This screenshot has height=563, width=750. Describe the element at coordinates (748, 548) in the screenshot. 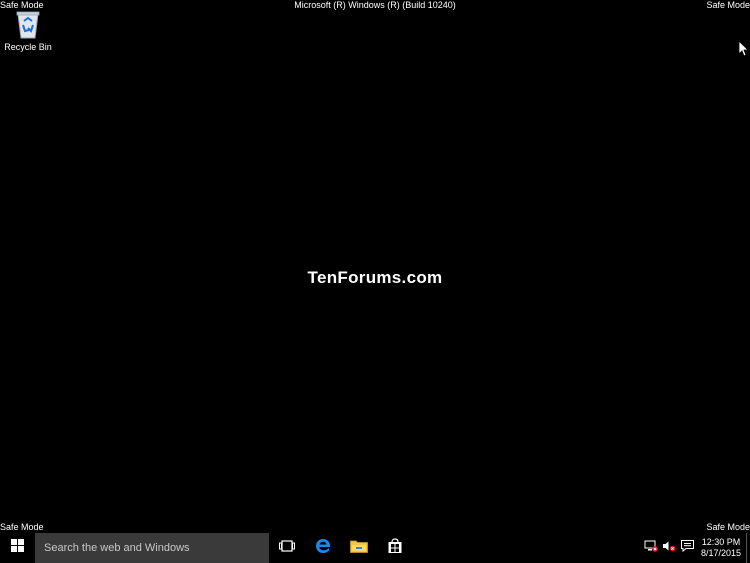

I see `show-desktop-button` at that location.